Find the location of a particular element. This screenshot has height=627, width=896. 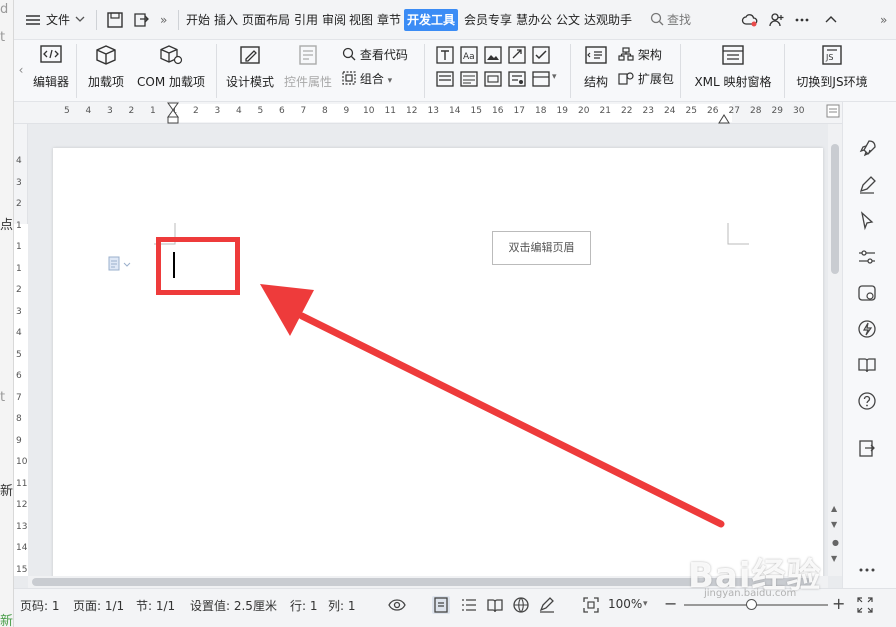

more-options-icon is located at coordinates (802, 20).